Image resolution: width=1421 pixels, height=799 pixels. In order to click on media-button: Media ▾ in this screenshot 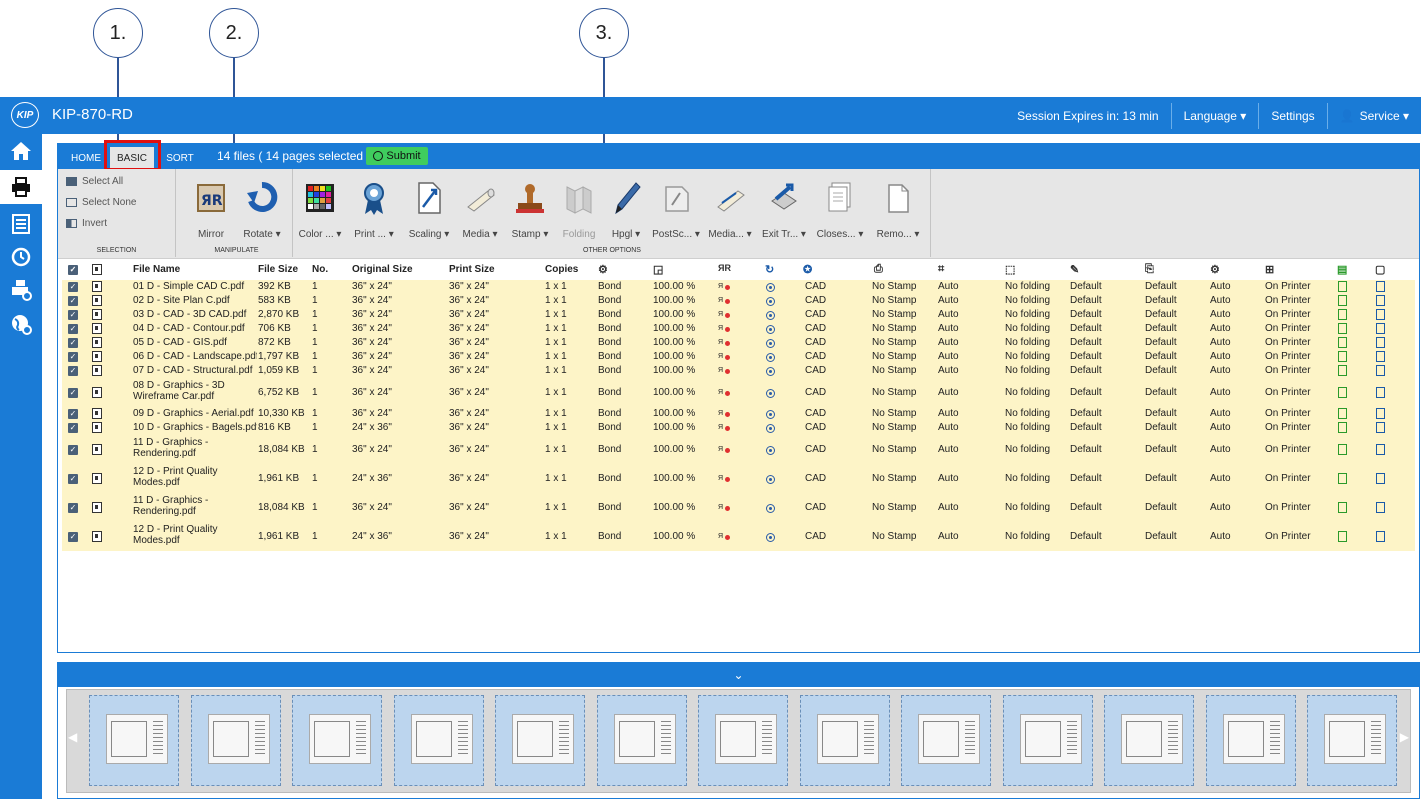, I will do `click(480, 209)`.